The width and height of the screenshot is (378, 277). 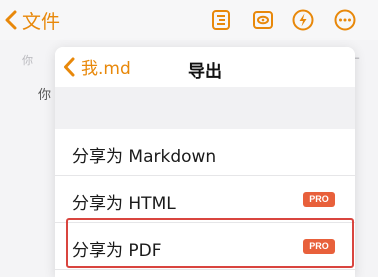 What do you see at coordinates (117, 251) in the screenshot?
I see `menu-item-label: 分享为 PDF` at bounding box center [117, 251].